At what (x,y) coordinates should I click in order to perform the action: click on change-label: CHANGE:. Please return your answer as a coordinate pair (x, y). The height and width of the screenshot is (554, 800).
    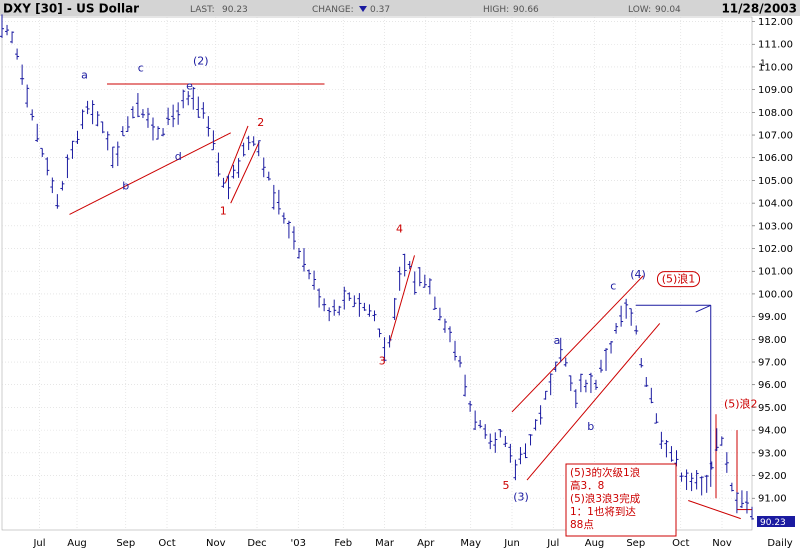
    Looking at the image, I should click on (333, 10).